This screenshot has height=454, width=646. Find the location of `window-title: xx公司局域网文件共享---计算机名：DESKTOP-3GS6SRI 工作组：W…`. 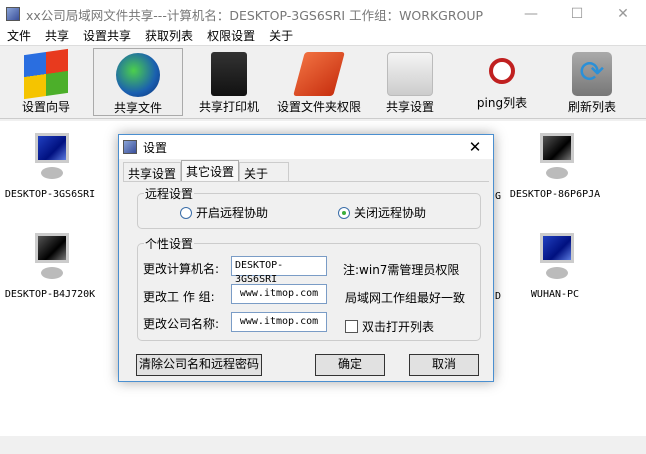

window-title: xx公司局域网文件共享---计算机名：DESKTOP-3GS6SRI 工作组：W… is located at coordinates (255, 15).